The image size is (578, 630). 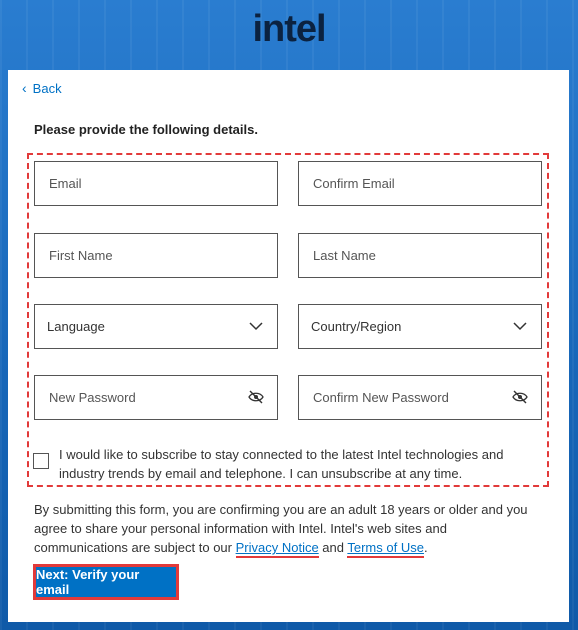 I want to click on back-label: Back, so click(x=47, y=88).